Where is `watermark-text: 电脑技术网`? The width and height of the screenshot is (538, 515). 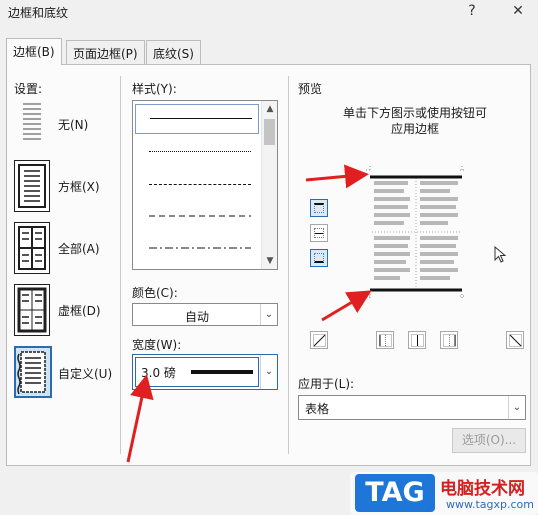
watermark-text: 电脑技术网 is located at coordinates (482, 489).